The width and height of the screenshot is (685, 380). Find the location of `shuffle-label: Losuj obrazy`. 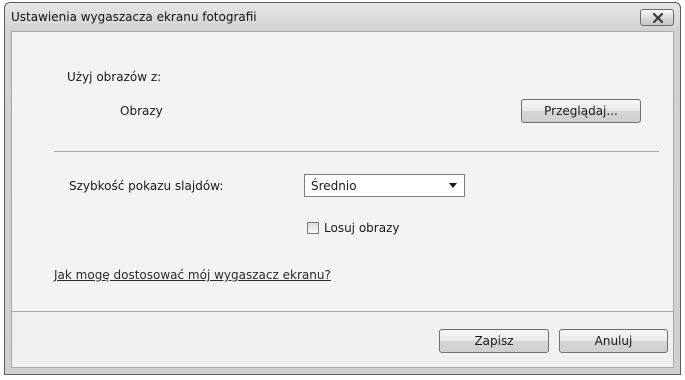

shuffle-label: Losuj obrazy is located at coordinates (361, 228).